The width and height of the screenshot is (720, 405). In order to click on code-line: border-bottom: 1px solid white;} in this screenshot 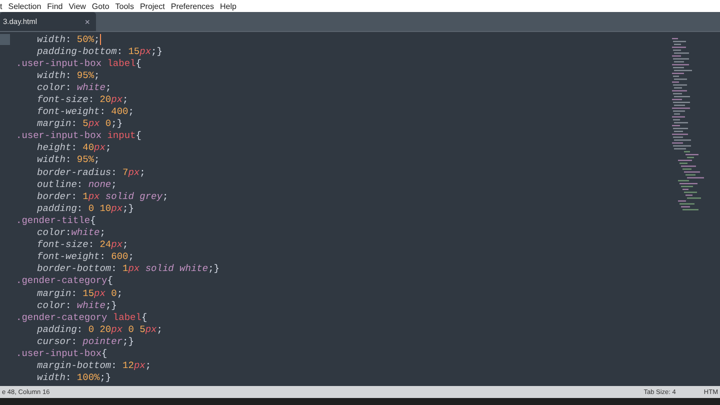, I will do `click(128, 268)`.